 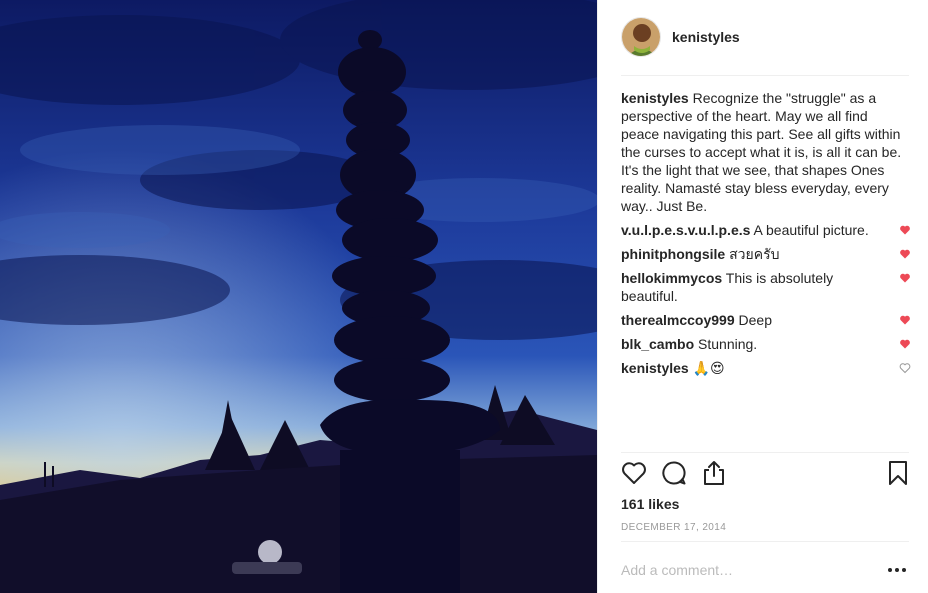 I want to click on header-divider, so click(x=765, y=75).